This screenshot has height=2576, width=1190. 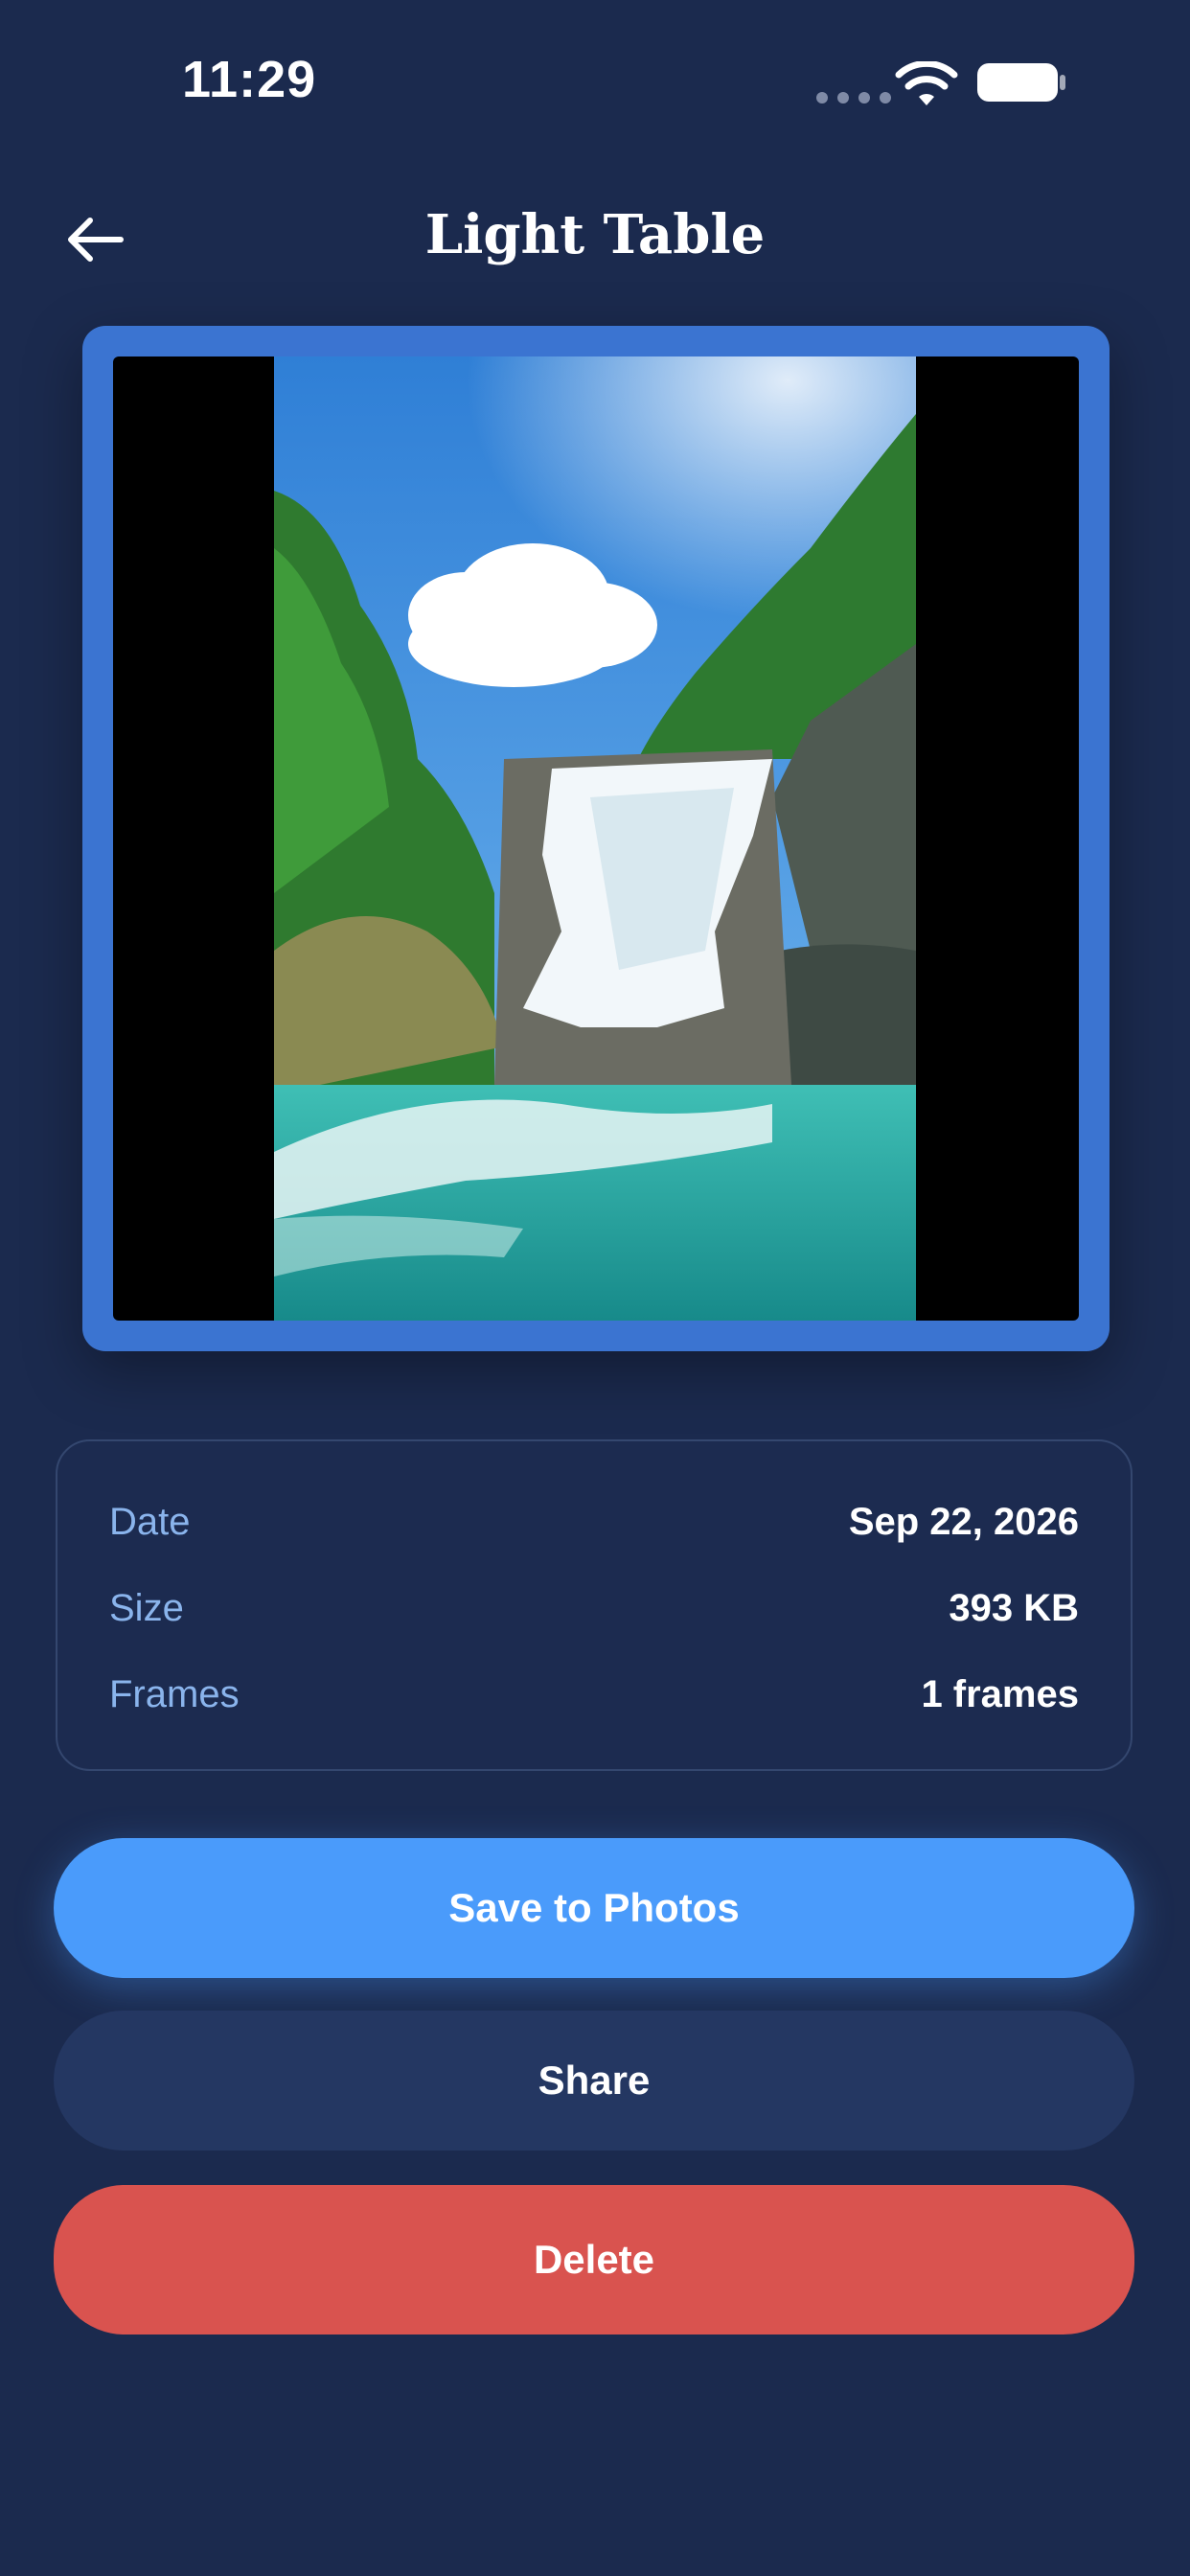 I want to click on page-title: Light Table, so click(x=595, y=234).